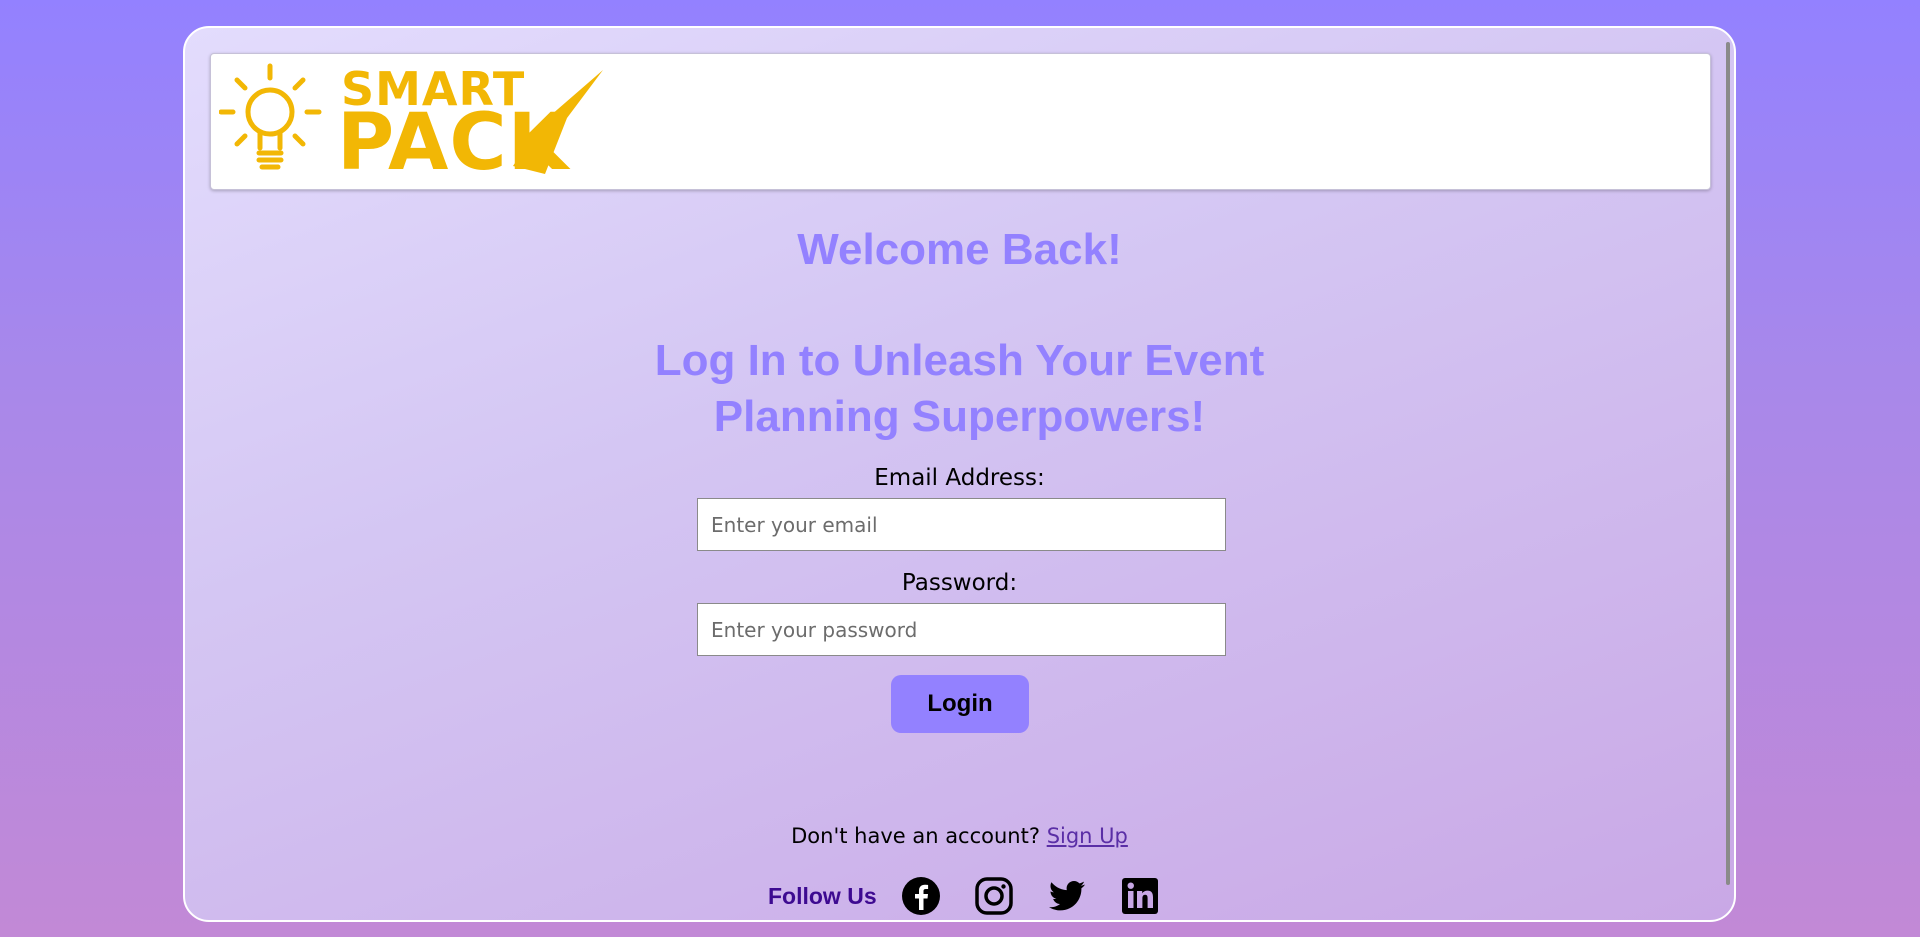 The height and width of the screenshot is (937, 1920). I want to click on smart-pack-logo: SMART PACK, so click(411, 122).